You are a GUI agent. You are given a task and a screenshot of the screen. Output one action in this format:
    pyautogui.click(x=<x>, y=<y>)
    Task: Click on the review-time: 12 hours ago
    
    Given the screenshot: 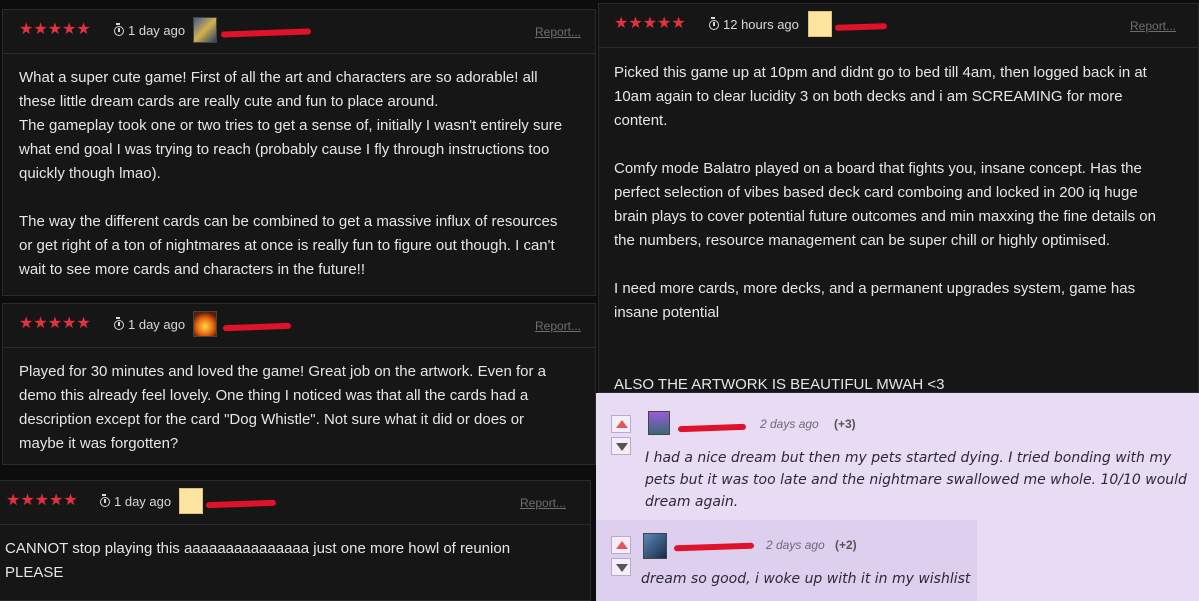 What is the action you would take?
    pyautogui.click(x=754, y=24)
    